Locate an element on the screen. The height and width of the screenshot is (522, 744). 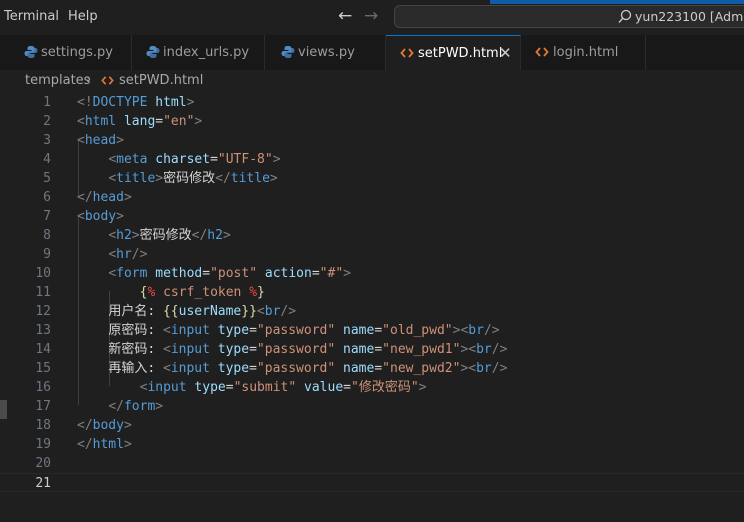
back-arrow-icon: ← is located at coordinates (345, 16).